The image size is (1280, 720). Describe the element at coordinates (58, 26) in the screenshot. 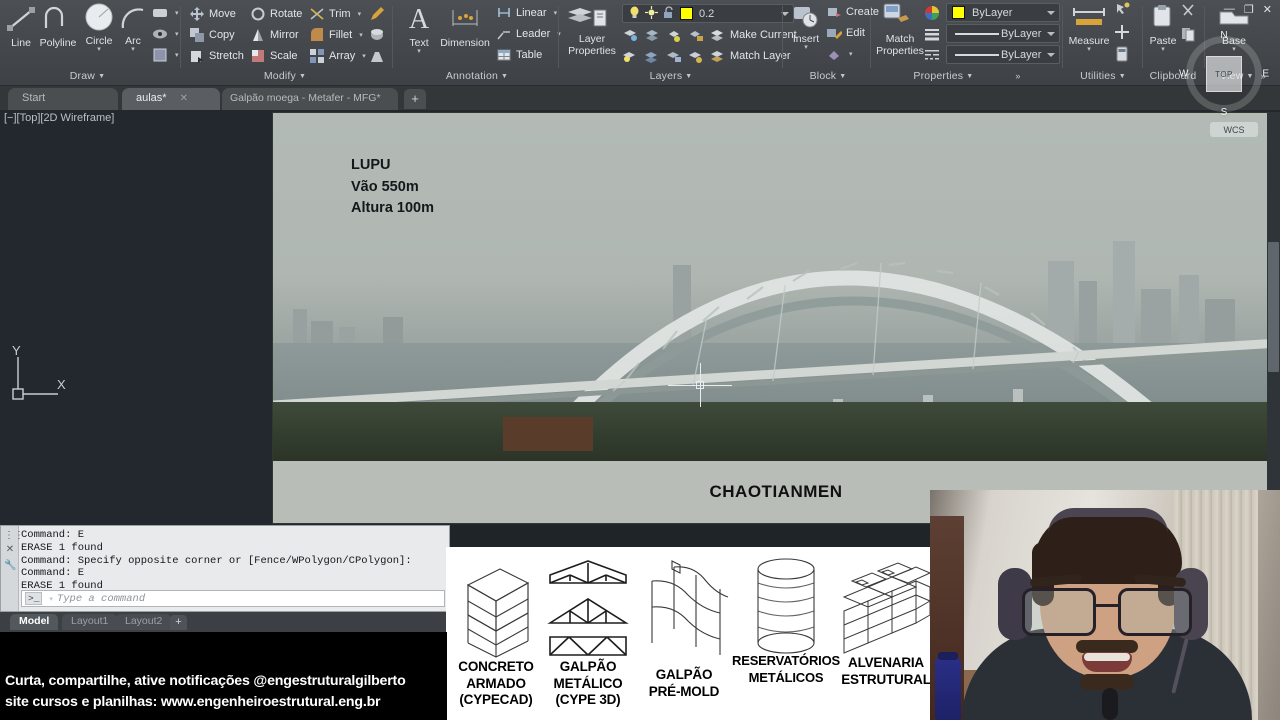

I see `polyline-button: Polyline` at that location.